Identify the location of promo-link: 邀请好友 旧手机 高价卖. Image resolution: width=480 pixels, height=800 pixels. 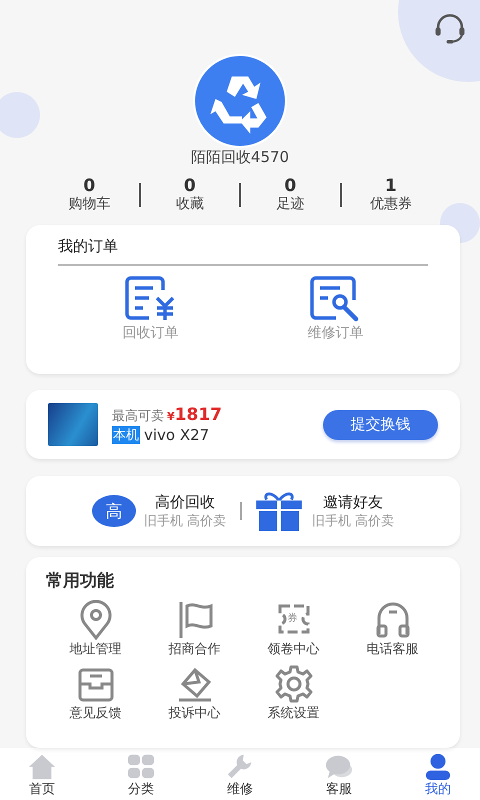
(324, 511).